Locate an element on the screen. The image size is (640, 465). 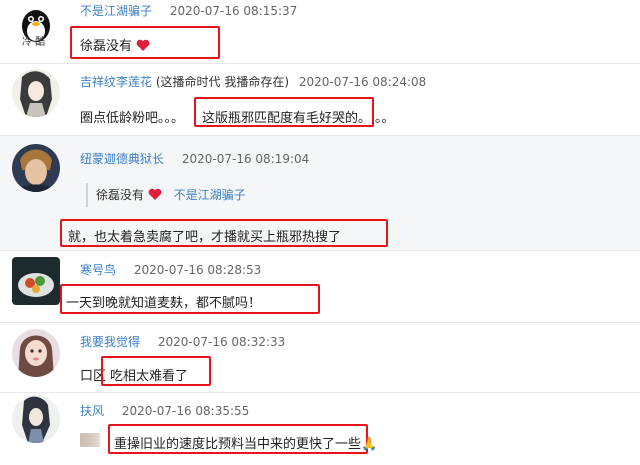
comment-text-highlight: 这版瓶邪匹配度有毛好哭的。 is located at coordinates (287, 118).